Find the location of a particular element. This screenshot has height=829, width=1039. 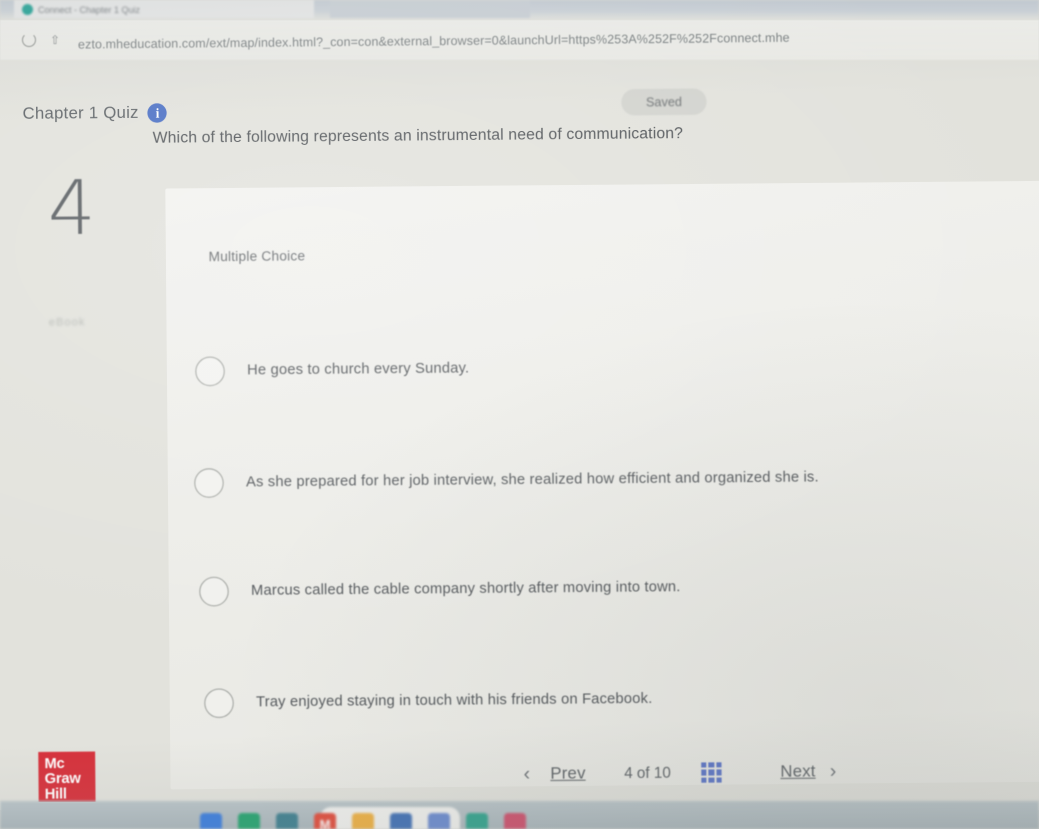

page-title: Chapter 1 Quiz is located at coordinates (80, 113).